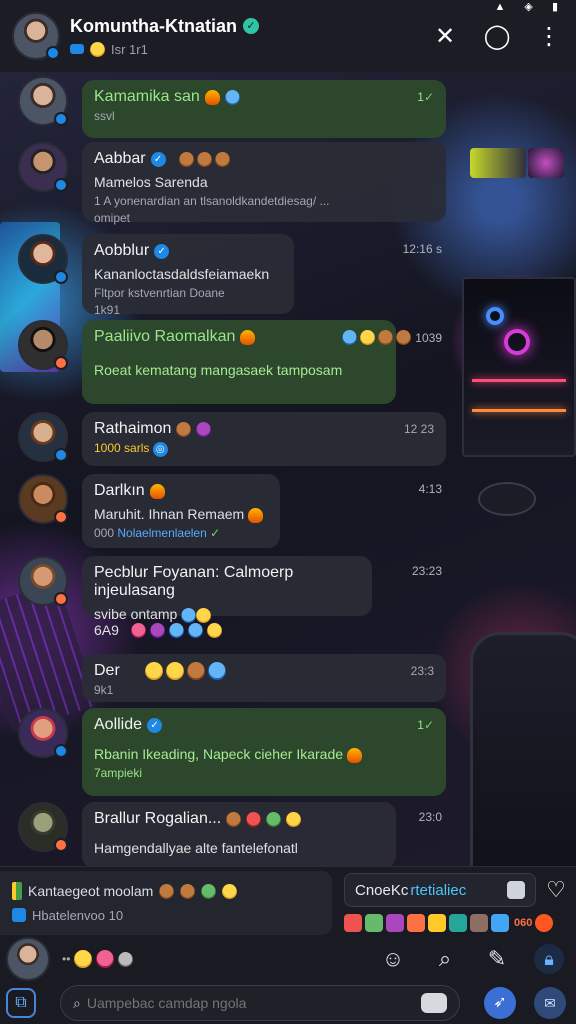 This screenshot has height=1024, width=576. Describe the element at coordinates (162, 251) in the screenshot. I see `verified-badge-icon: ✓` at that location.